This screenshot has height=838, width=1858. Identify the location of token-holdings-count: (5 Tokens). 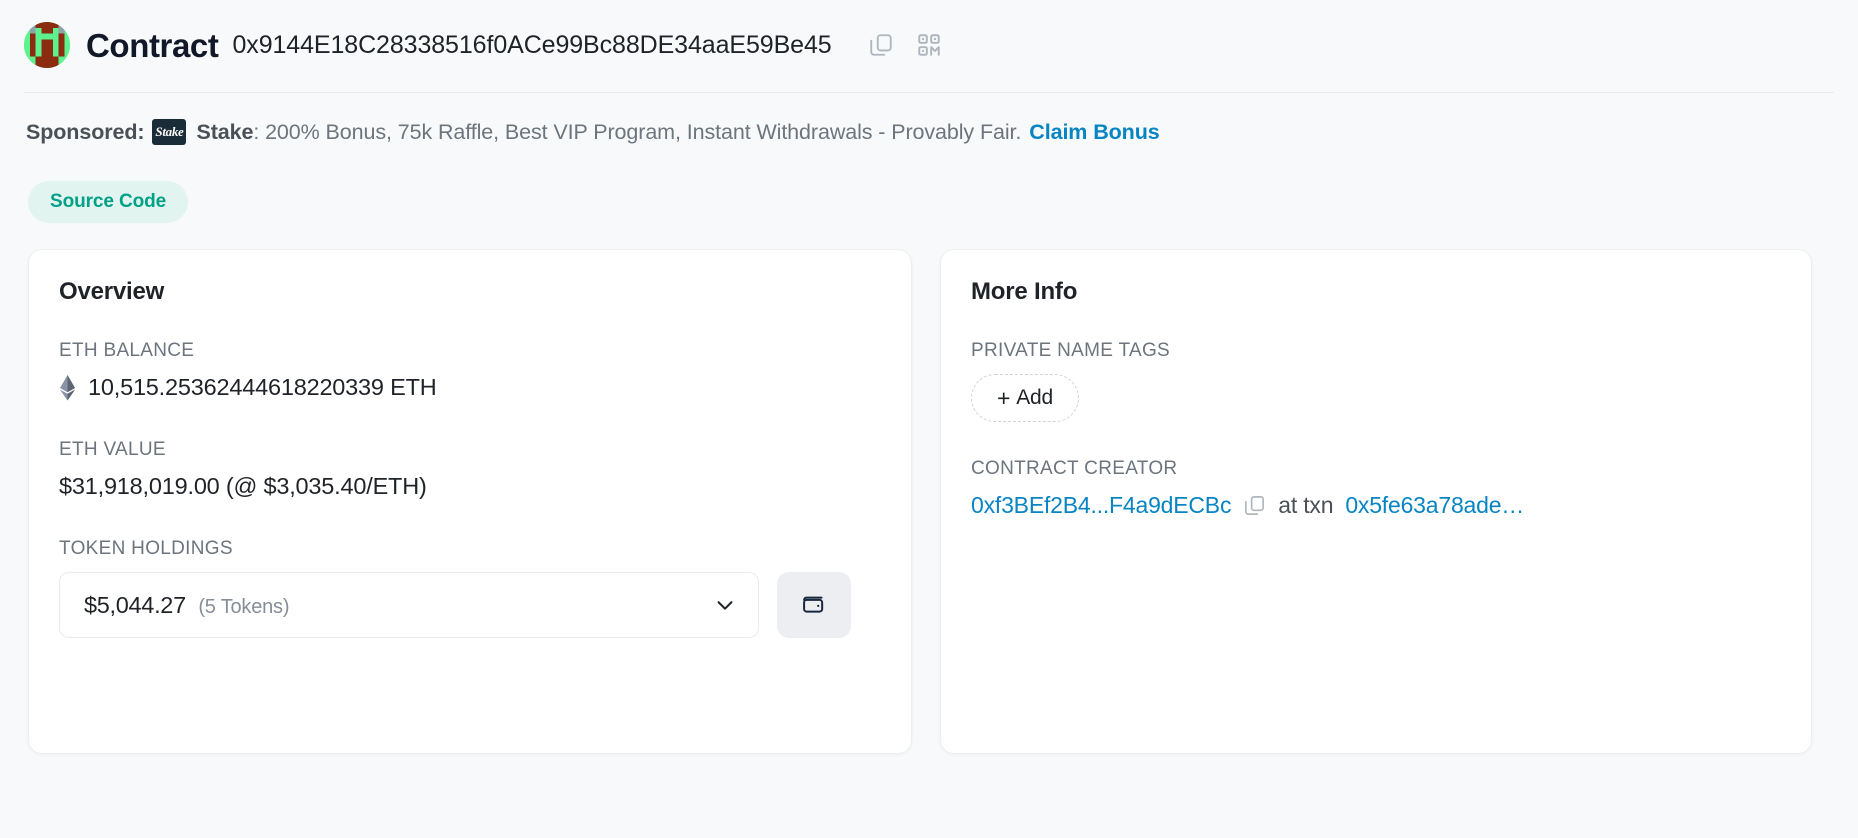
(244, 606).